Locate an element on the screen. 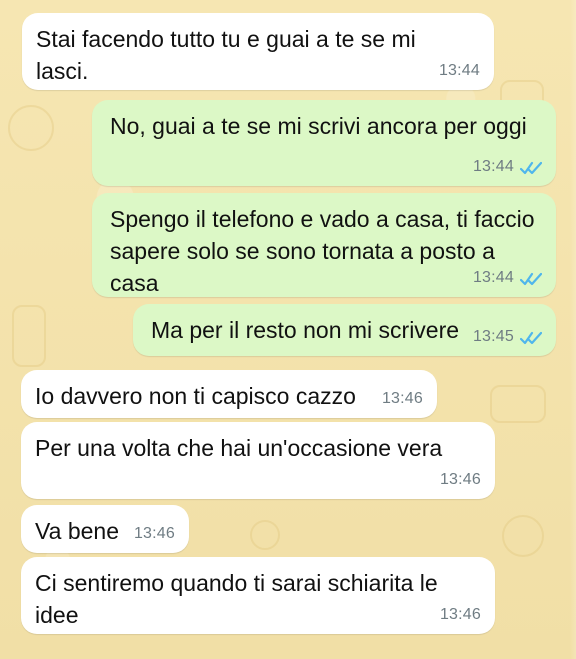 This screenshot has width=576, height=659. message-text: Per una volta che hai un'occasione vera is located at coordinates (239, 448).